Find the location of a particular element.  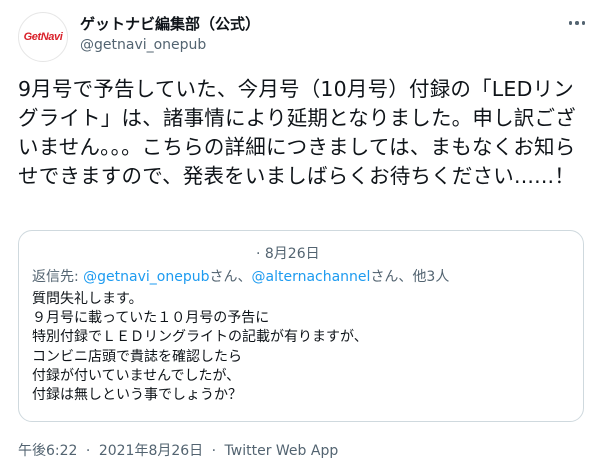

avatar: GetNavi is located at coordinates (43, 37).